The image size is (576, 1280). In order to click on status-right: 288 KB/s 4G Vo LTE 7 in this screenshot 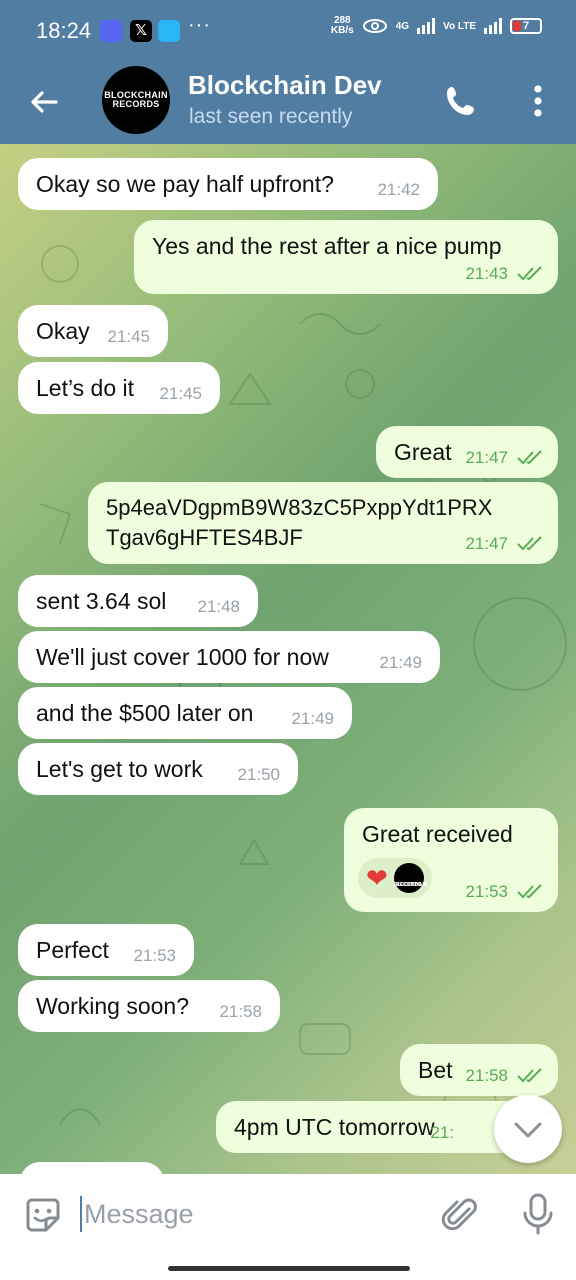, I will do `click(436, 26)`.